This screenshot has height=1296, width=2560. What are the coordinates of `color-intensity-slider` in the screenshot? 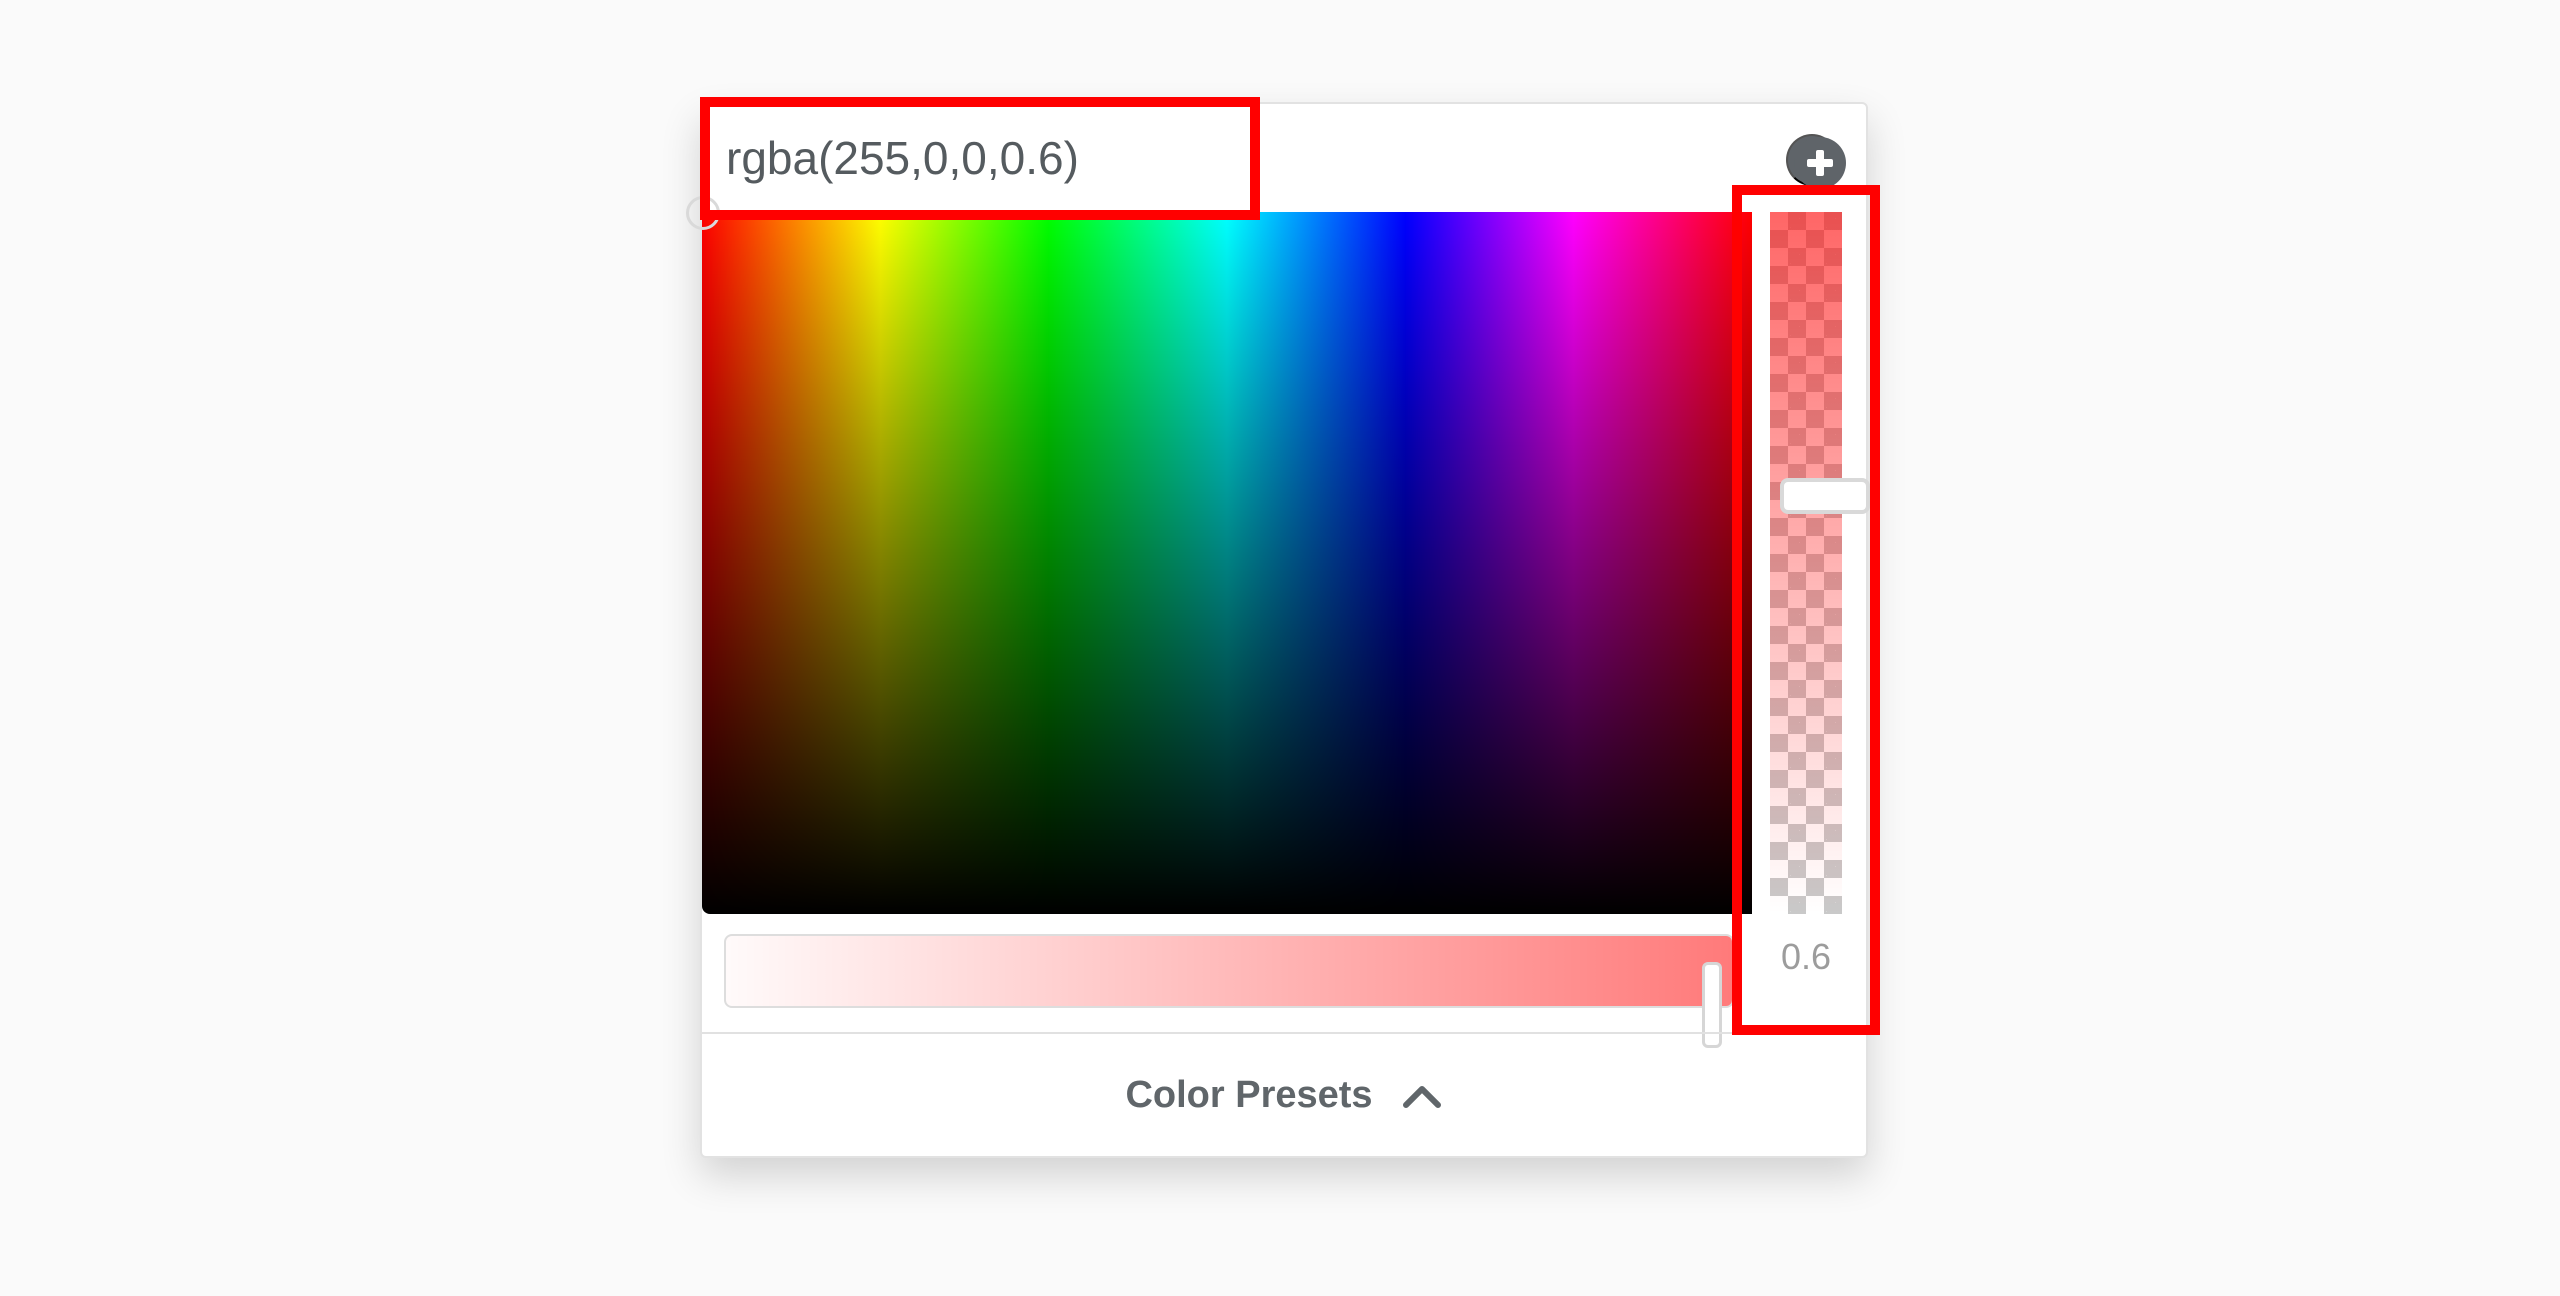 It's located at (1229, 971).